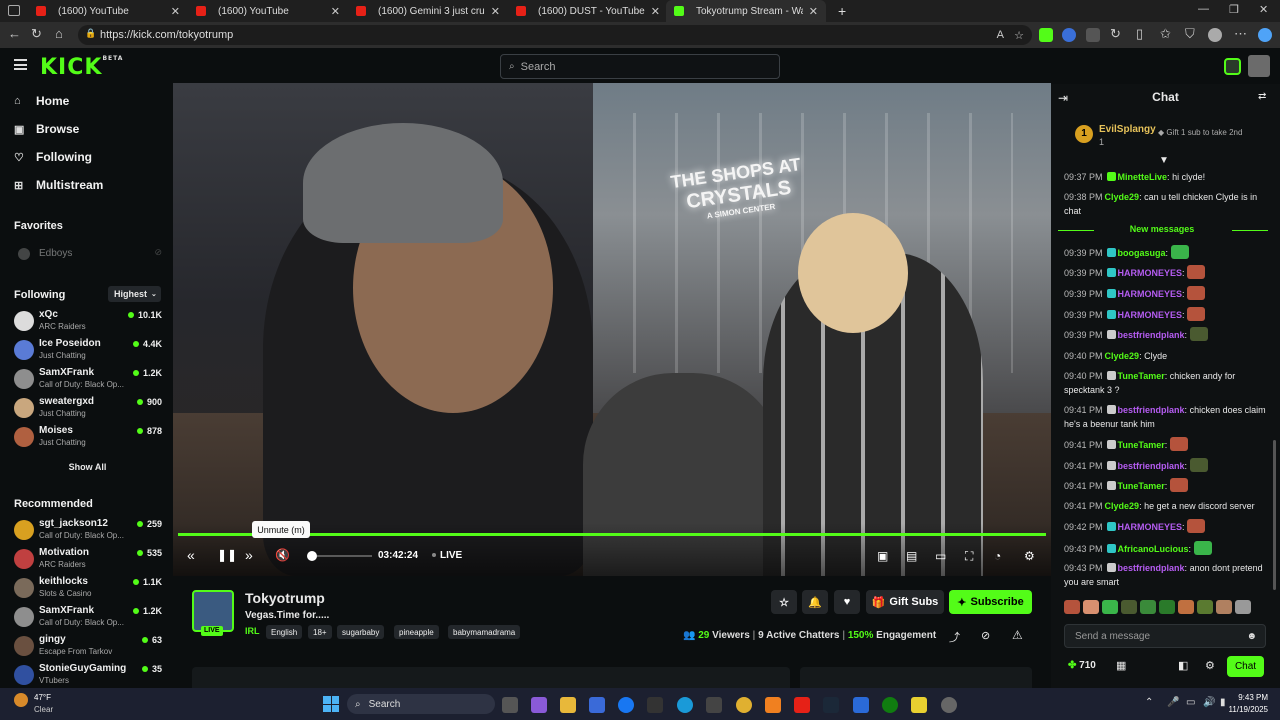 This screenshot has height=720, width=1280. Describe the element at coordinates (58, 185) in the screenshot. I see `sidebar-item-multistream: ⊞ Multistream` at that location.